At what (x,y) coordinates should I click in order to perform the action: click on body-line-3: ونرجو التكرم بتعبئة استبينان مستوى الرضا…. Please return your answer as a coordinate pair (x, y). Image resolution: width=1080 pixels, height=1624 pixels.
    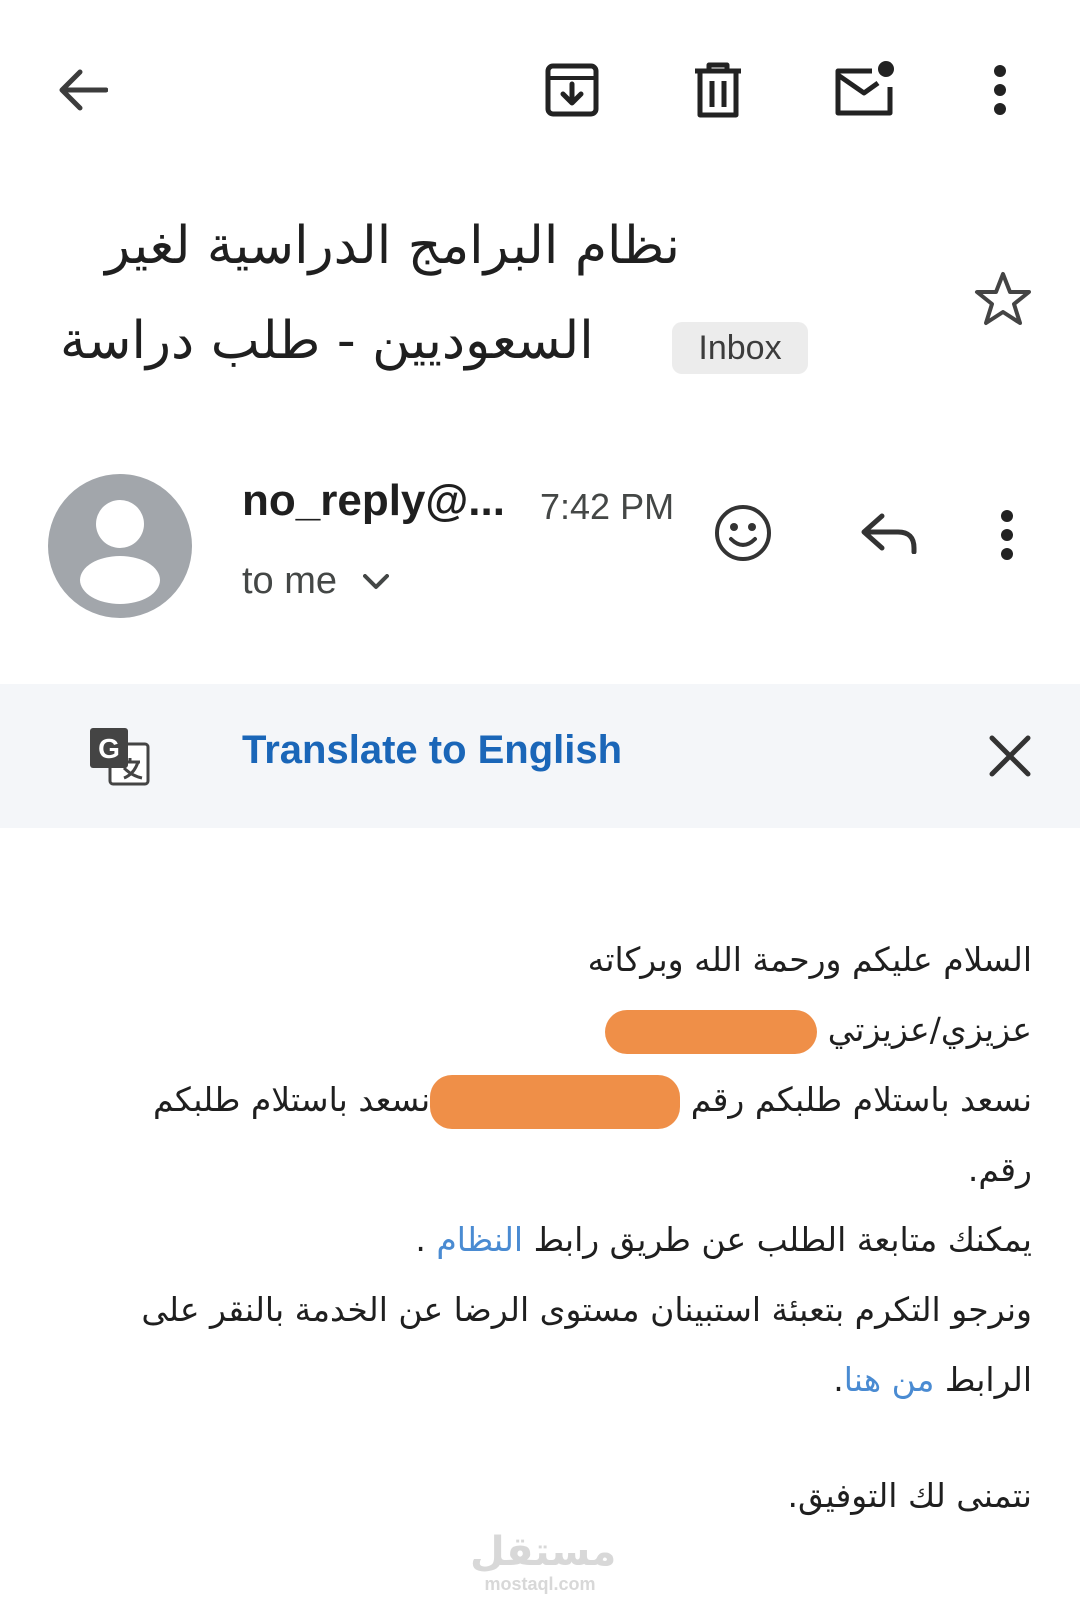
    Looking at the image, I should click on (556, 1345).